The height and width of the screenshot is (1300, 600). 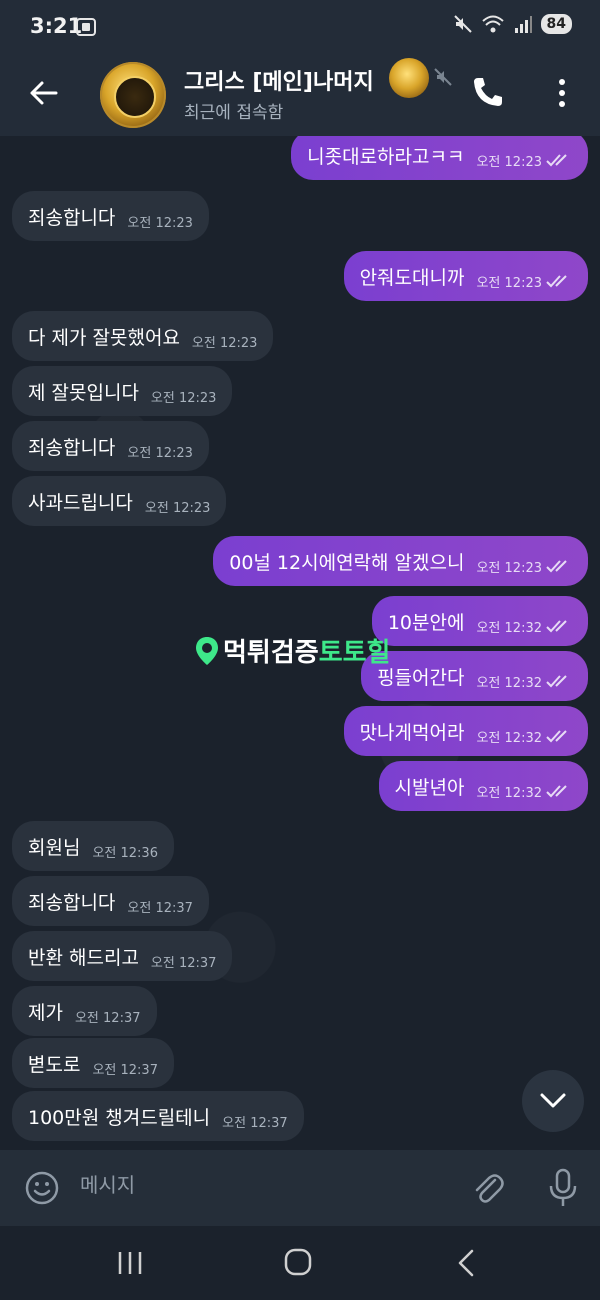 I want to click on microphone-icon, so click(x=563, y=1188).